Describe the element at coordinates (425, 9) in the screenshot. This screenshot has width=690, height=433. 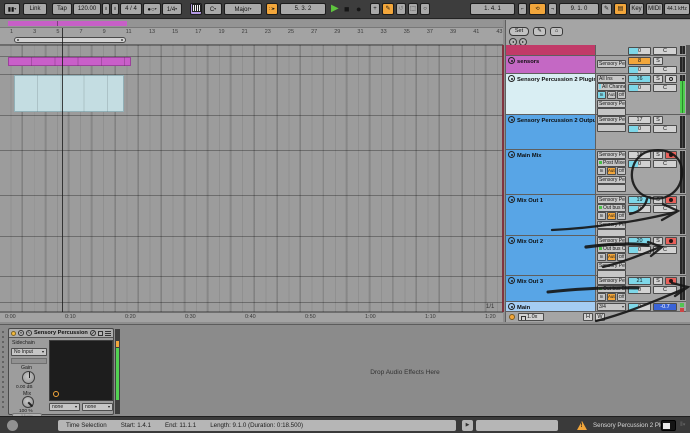
I see `session-record-button: ○` at that location.